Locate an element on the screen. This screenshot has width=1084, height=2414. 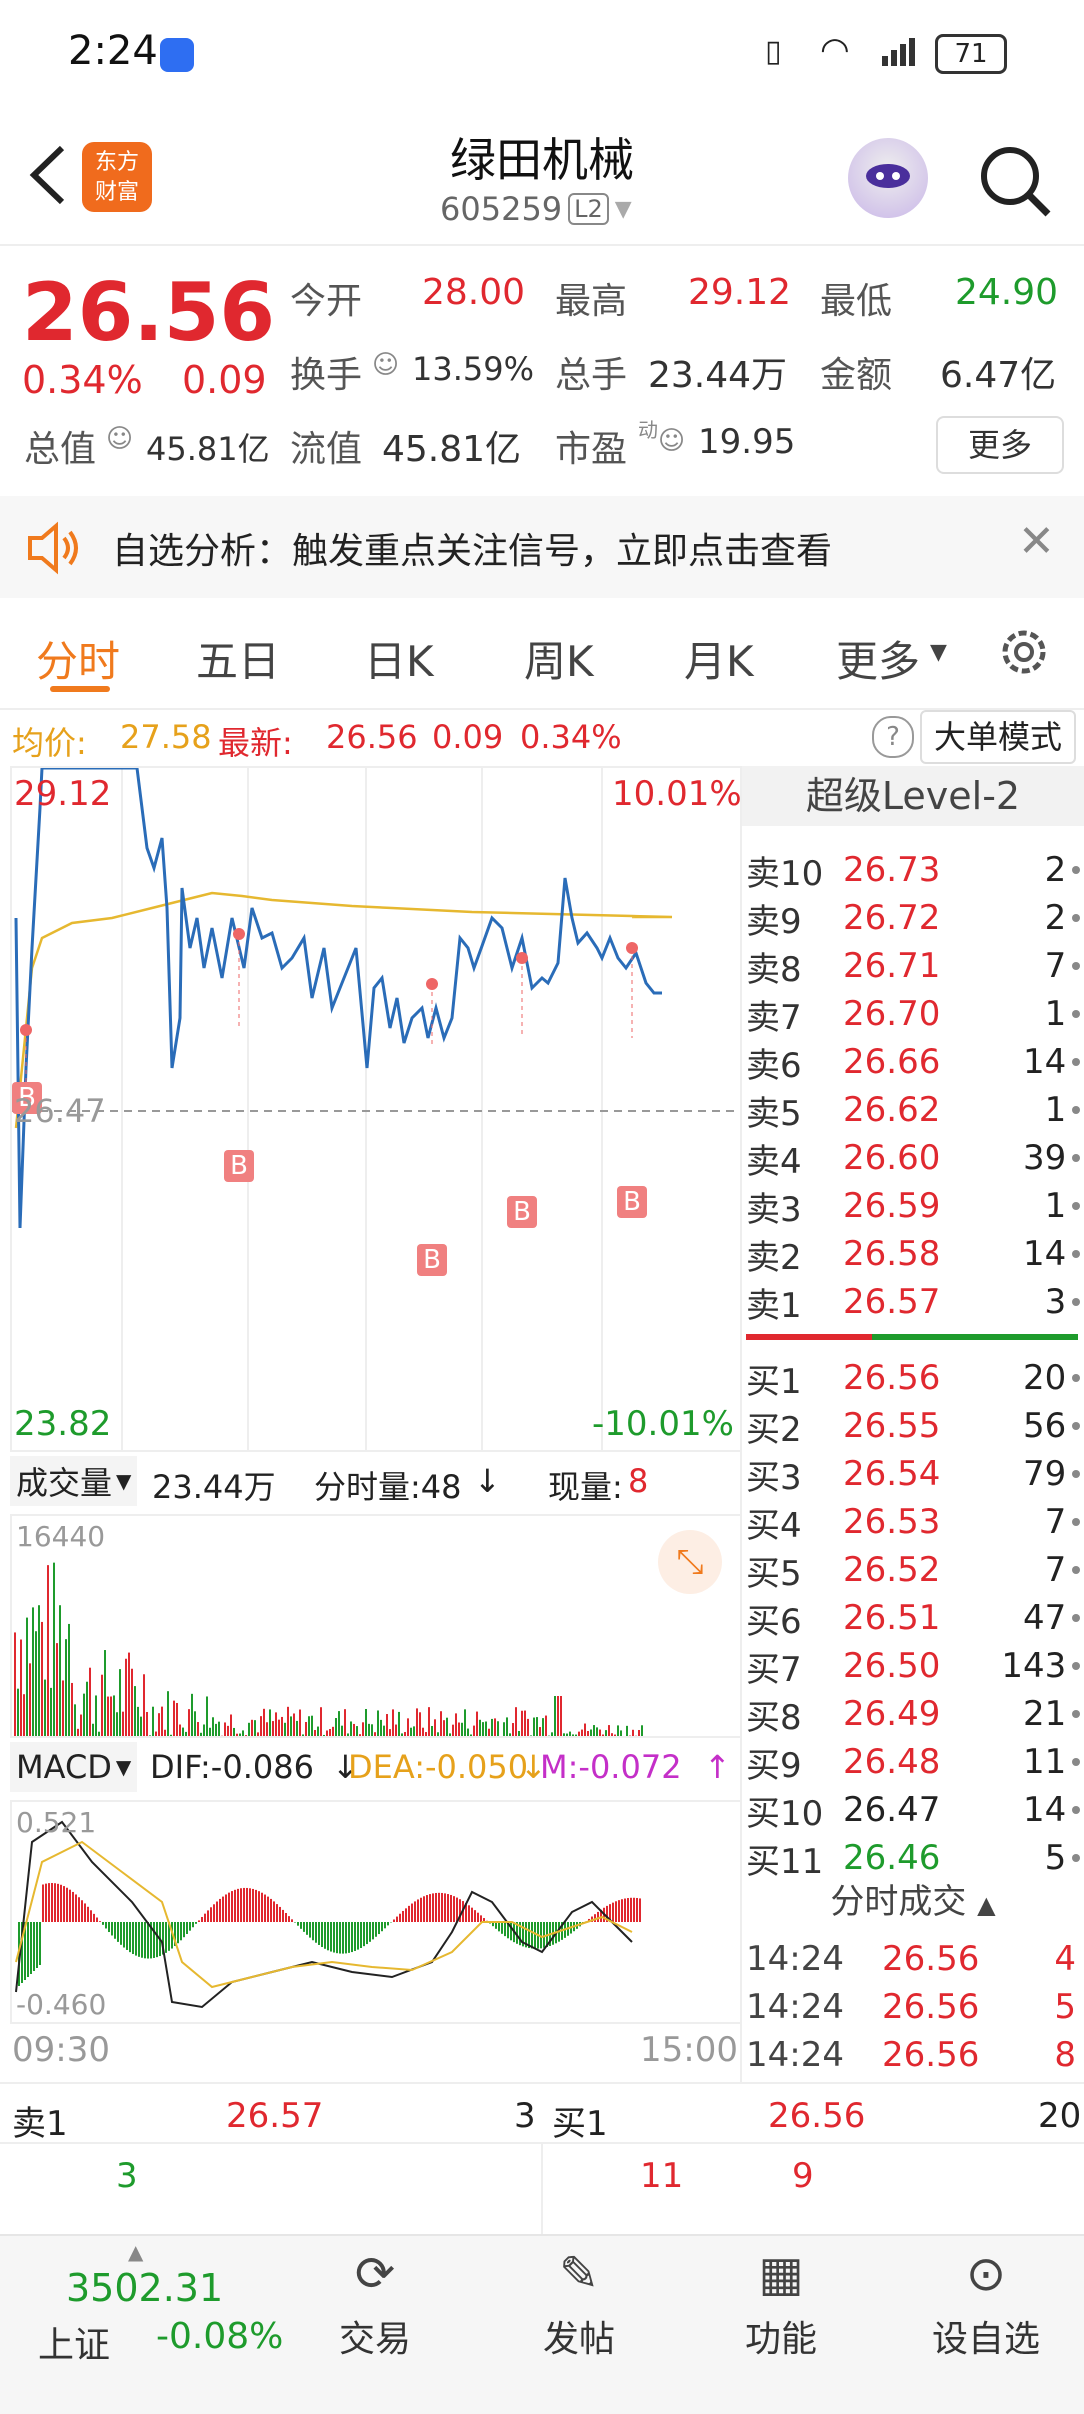
nav-post: ✎ 发帖 is located at coordinates (579, 2321).